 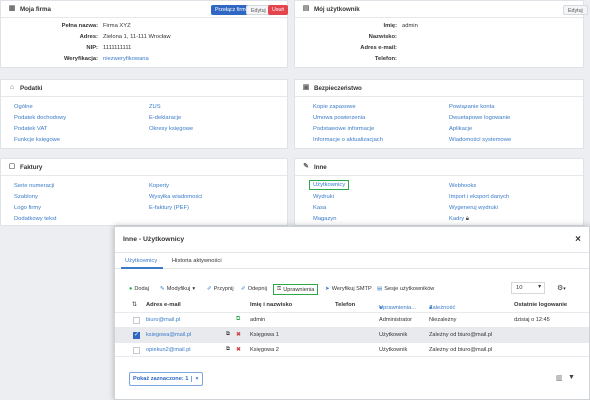 What do you see at coordinates (306, 8) in the screenshot?
I see `user-icon: ▤` at bounding box center [306, 8].